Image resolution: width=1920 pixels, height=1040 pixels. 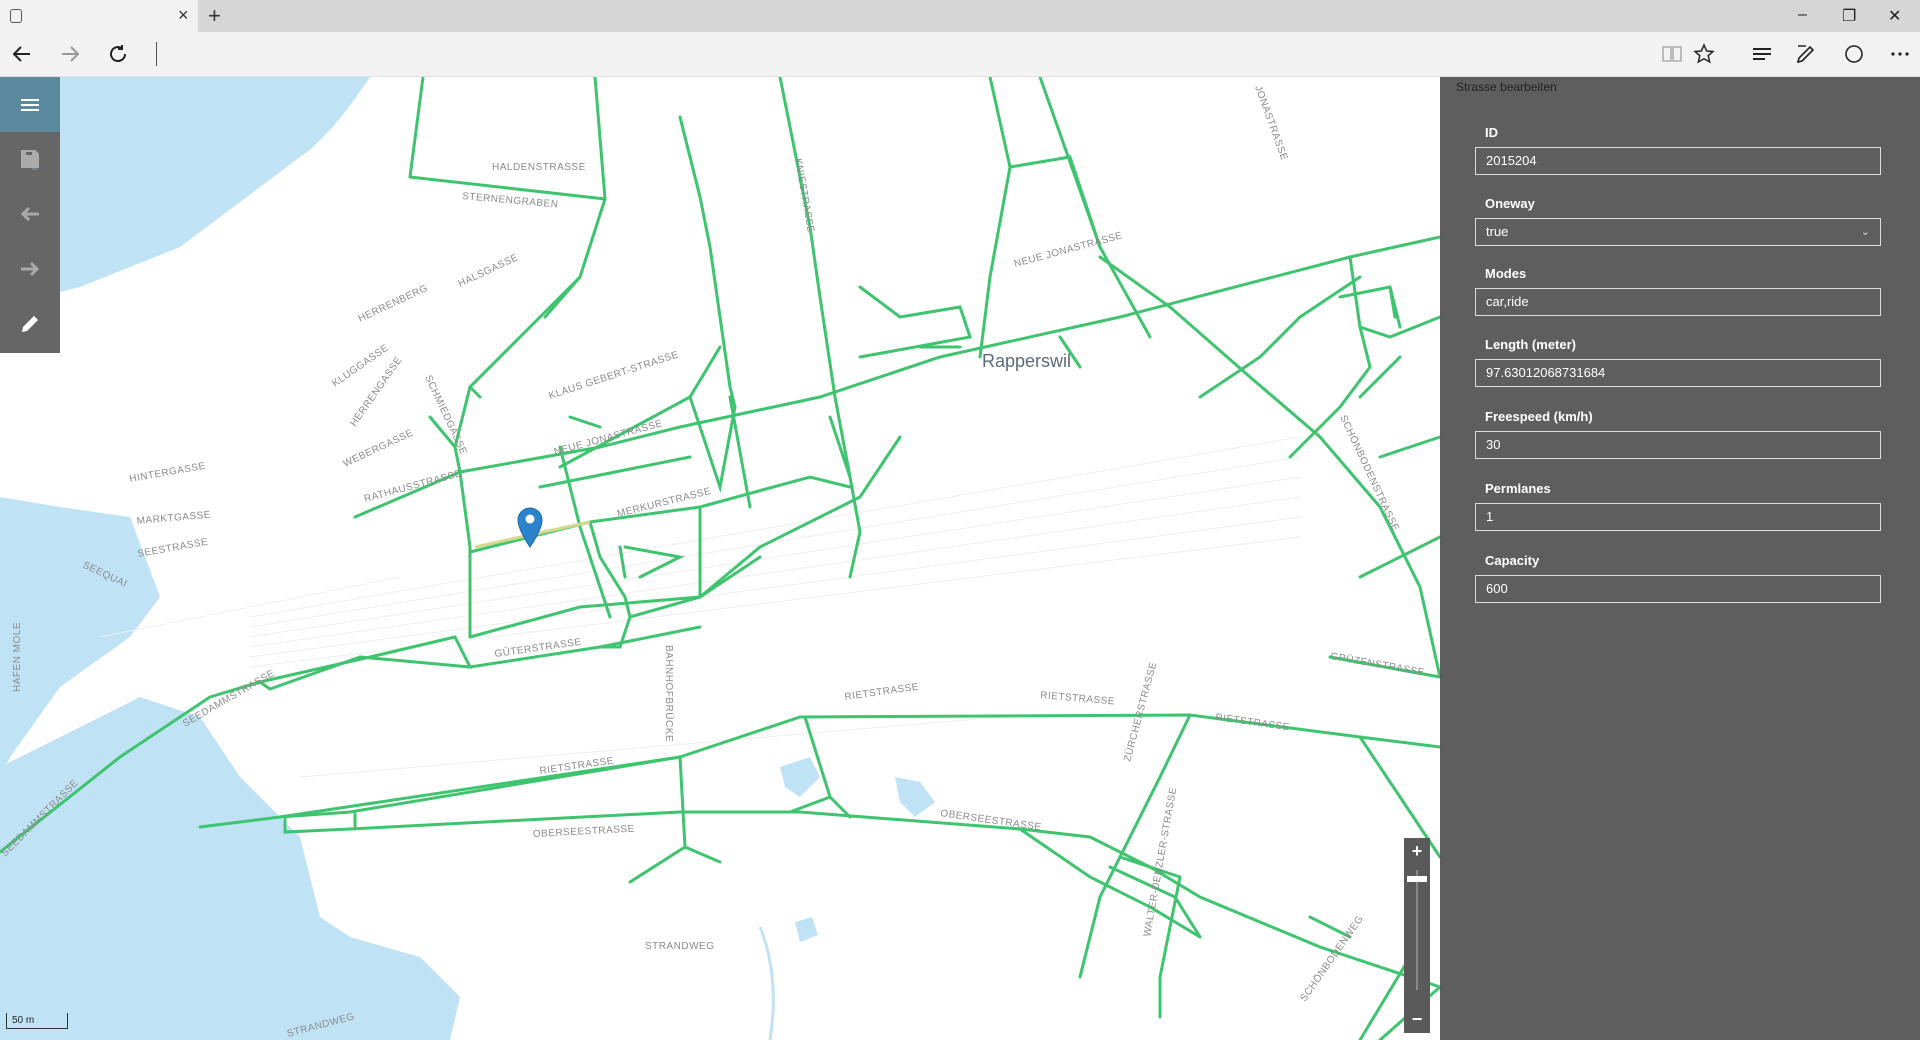 I want to click on street-label: MARKTGASSE, so click(x=173, y=518).